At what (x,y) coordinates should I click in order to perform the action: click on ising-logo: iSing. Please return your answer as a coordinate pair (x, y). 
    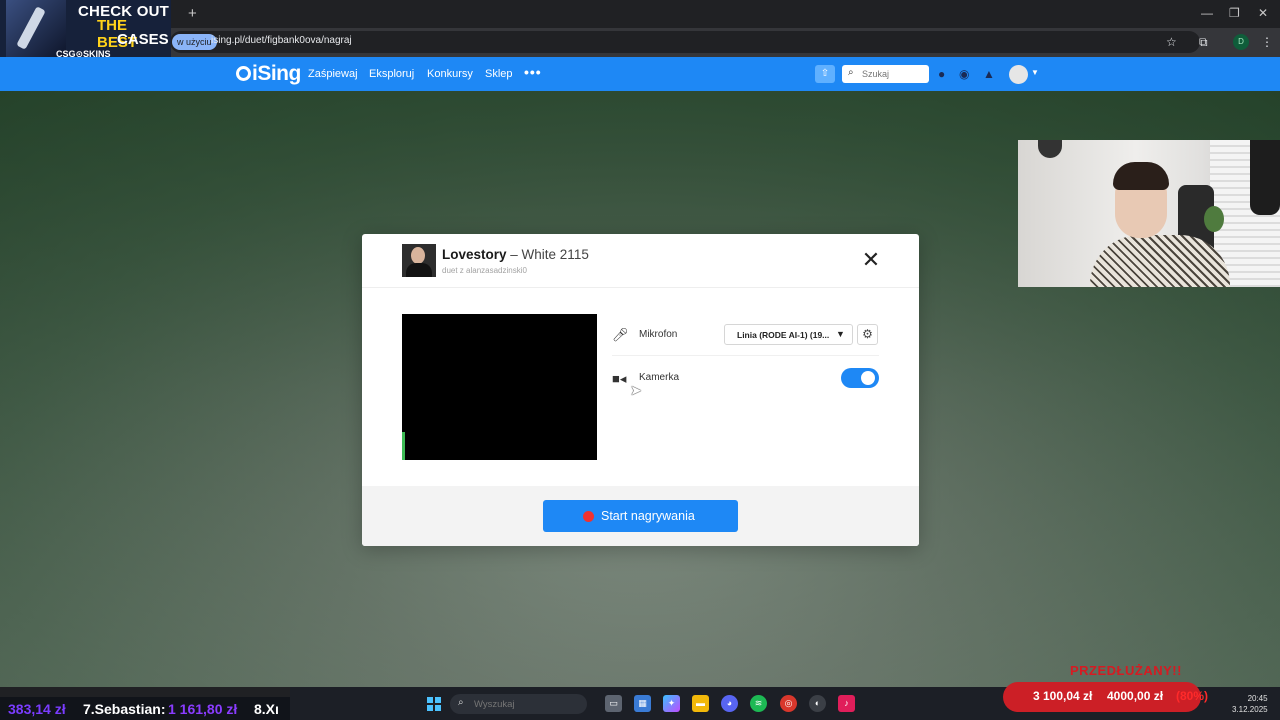
    Looking at the image, I should click on (268, 74).